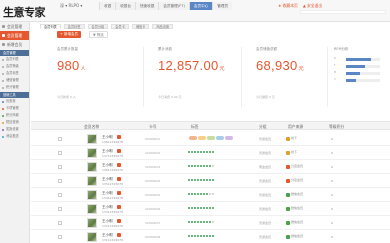 The height and width of the screenshot is (243, 390). What do you see at coordinates (288, 167) in the screenshot?
I see `source-icon` at bounding box center [288, 167].